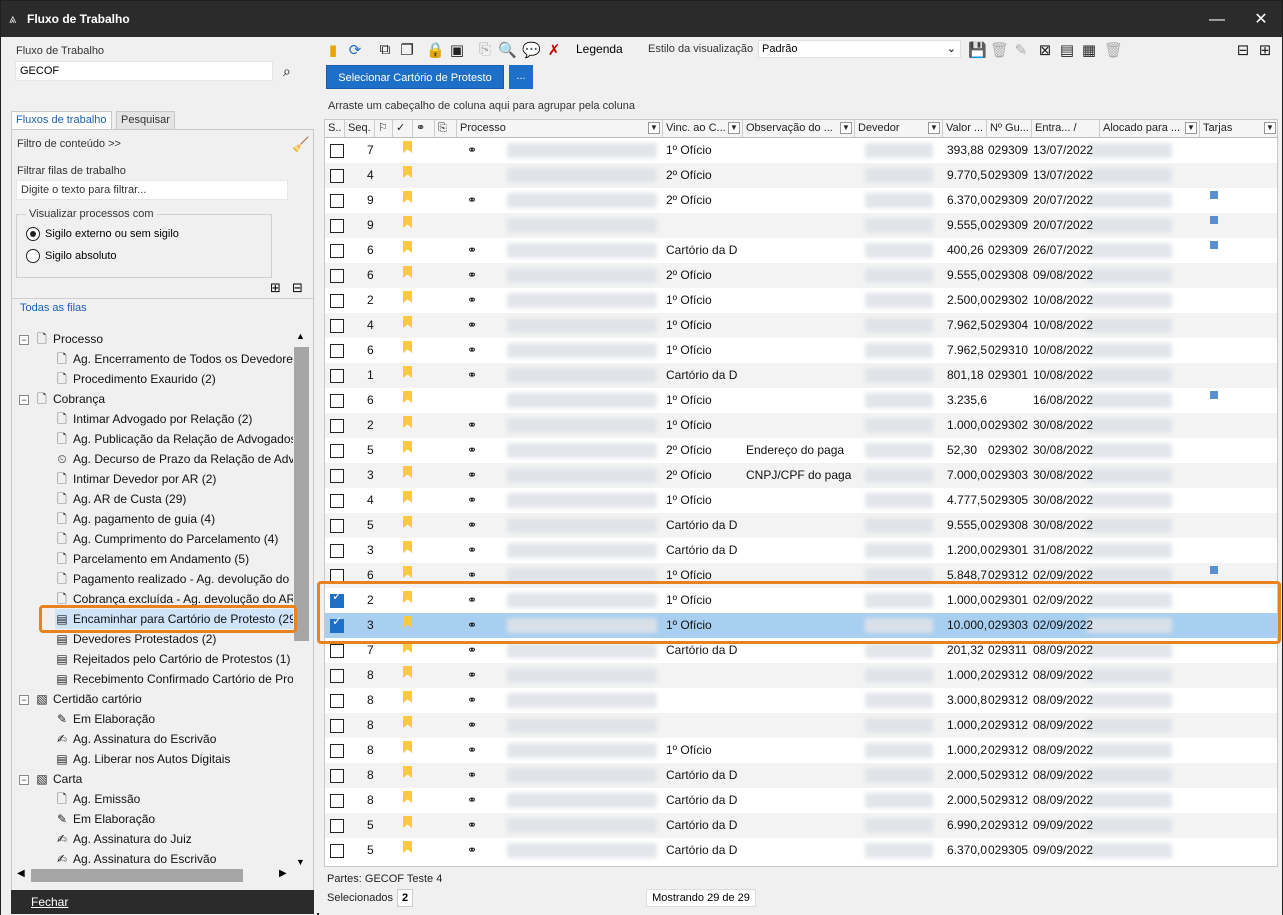  What do you see at coordinates (407, 50) in the screenshot?
I see `window-icon: ❐` at bounding box center [407, 50].